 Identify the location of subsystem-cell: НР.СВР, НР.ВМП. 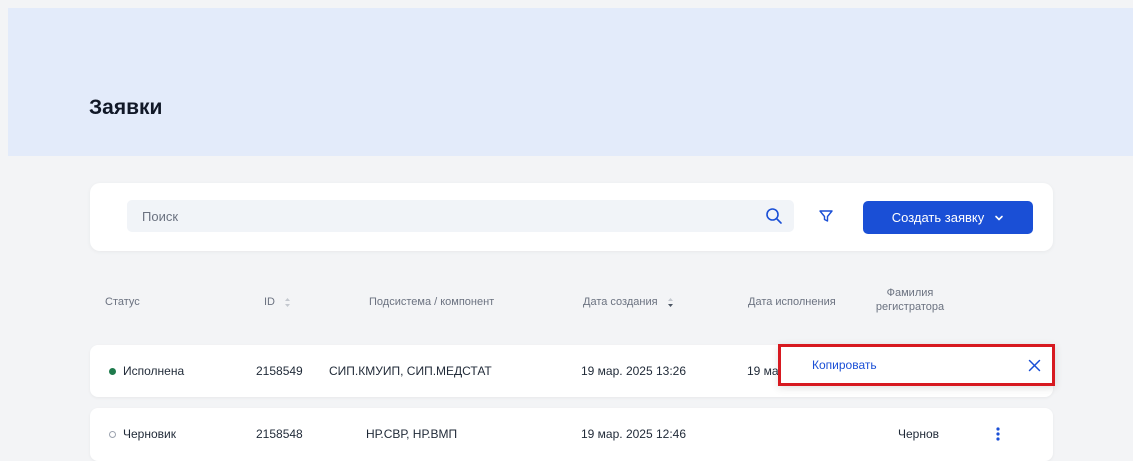
(412, 434).